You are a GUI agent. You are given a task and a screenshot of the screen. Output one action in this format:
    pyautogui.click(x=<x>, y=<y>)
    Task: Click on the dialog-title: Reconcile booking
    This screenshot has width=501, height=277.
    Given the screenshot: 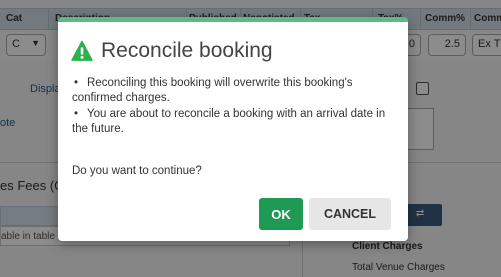 What is the action you would take?
    pyautogui.click(x=187, y=50)
    